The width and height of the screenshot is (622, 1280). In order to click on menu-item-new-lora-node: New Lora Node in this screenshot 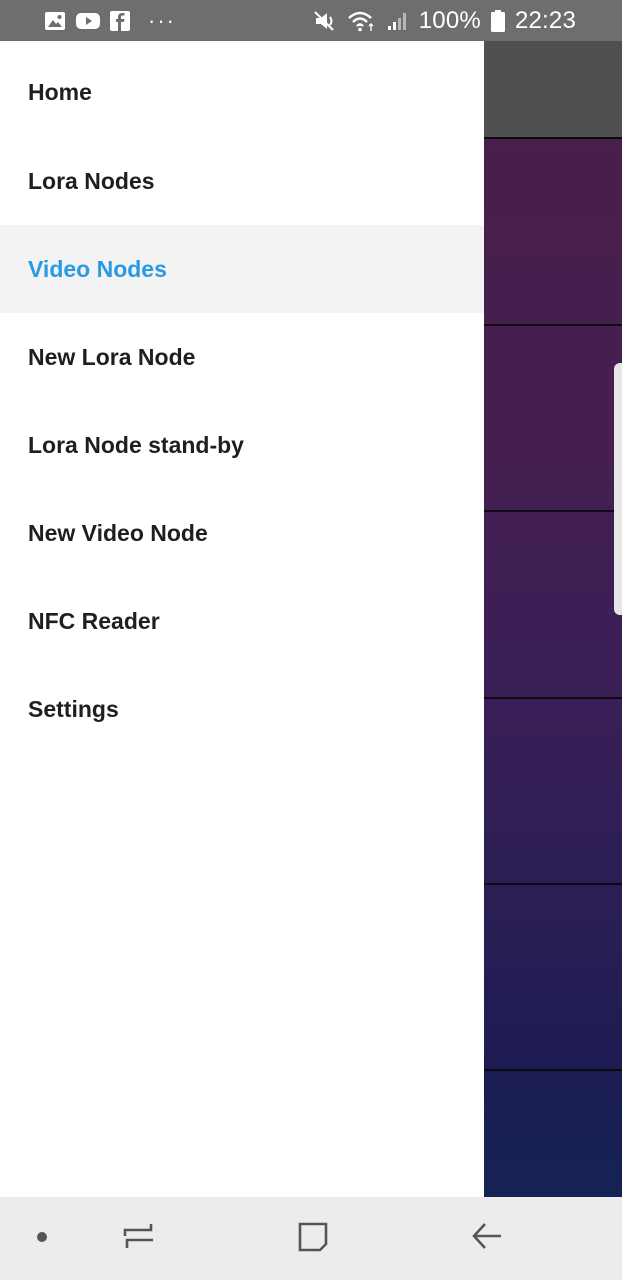, I will do `click(242, 357)`.